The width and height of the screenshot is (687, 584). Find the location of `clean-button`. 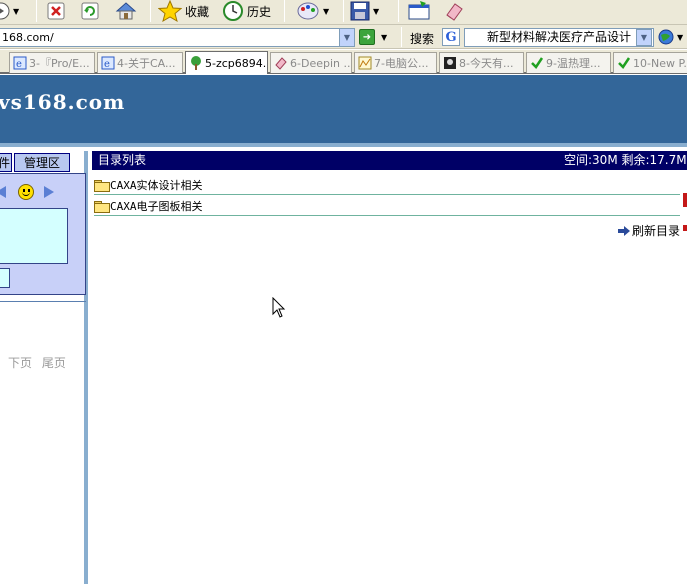

clean-button is located at coordinates (454, 11).